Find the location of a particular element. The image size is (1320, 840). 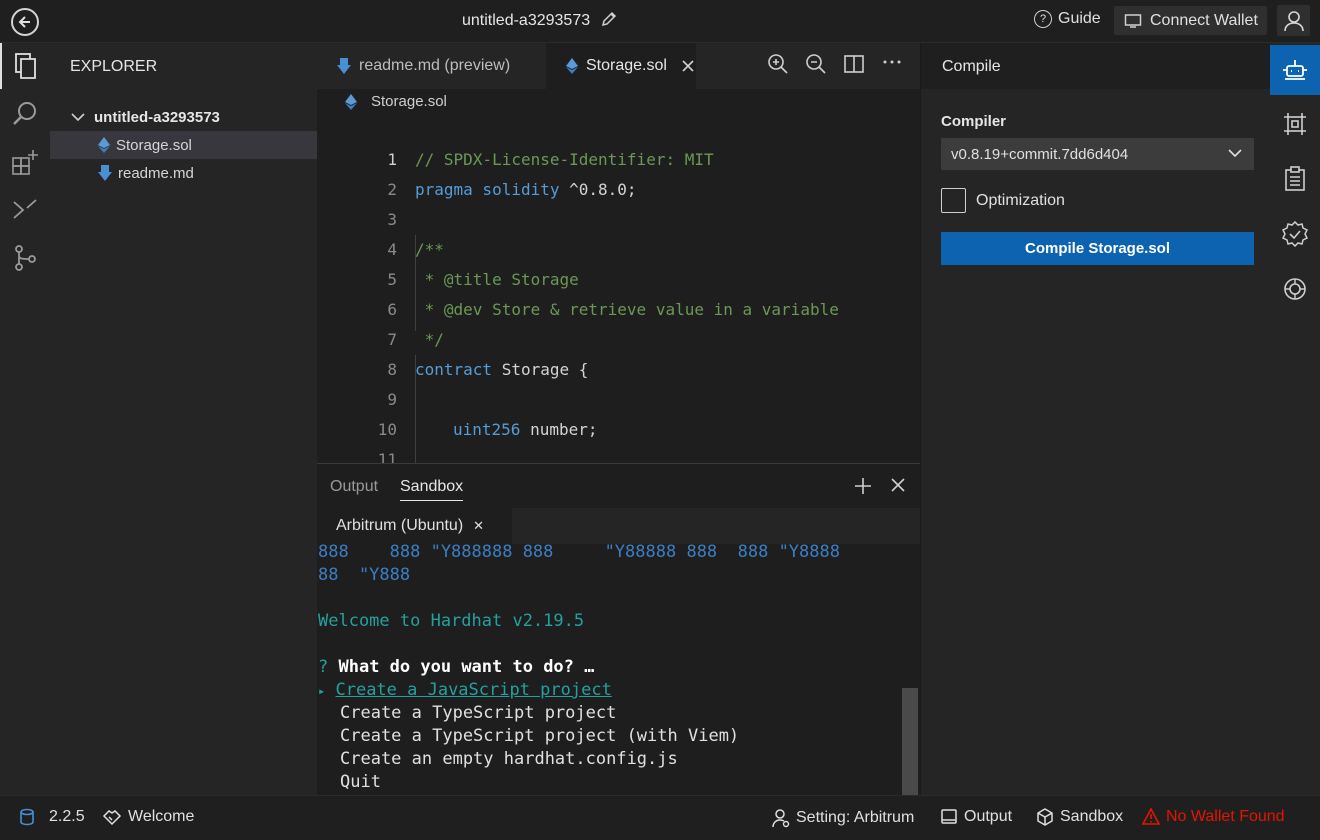

optimization-label: Optimization is located at coordinates (1020, 200).